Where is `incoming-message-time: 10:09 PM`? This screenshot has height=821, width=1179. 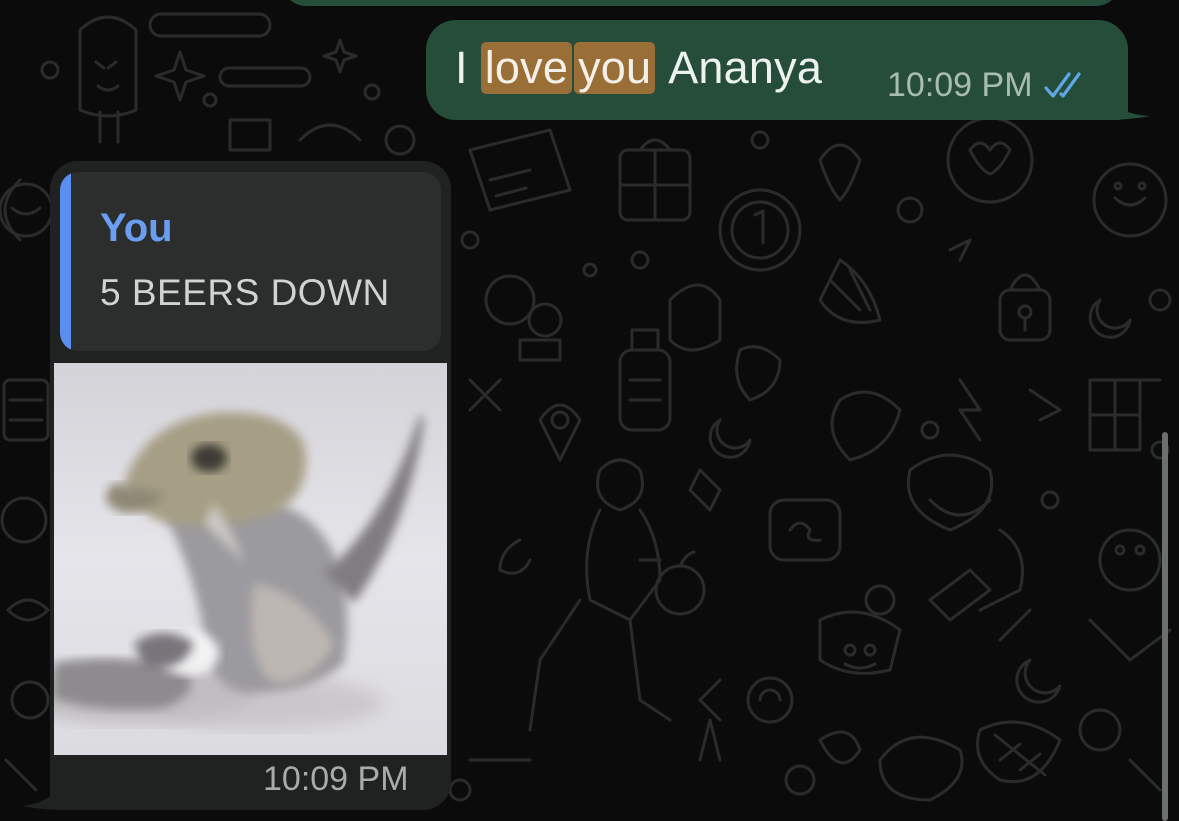
incoming-message-time: 10:09 PM is located at coordinates (336, 778).